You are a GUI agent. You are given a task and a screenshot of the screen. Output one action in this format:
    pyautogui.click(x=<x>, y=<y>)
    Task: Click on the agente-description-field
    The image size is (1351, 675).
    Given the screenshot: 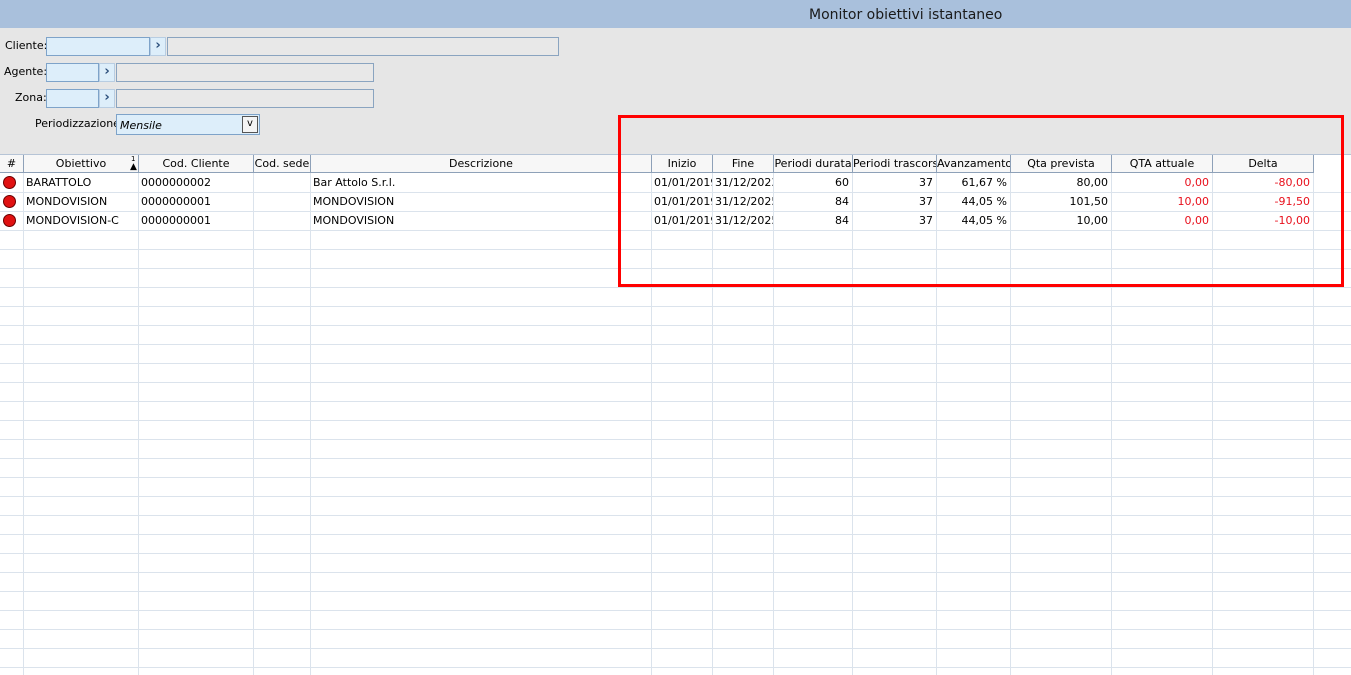 What is the action you would take?
    pyautogui.click(x=245, y=72)
    